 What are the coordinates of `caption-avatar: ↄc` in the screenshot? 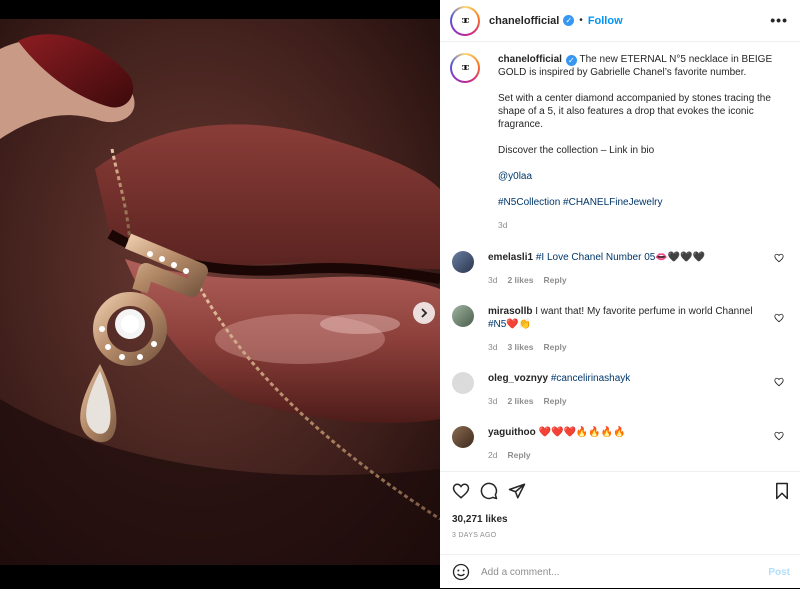 It's located at (465, 68).